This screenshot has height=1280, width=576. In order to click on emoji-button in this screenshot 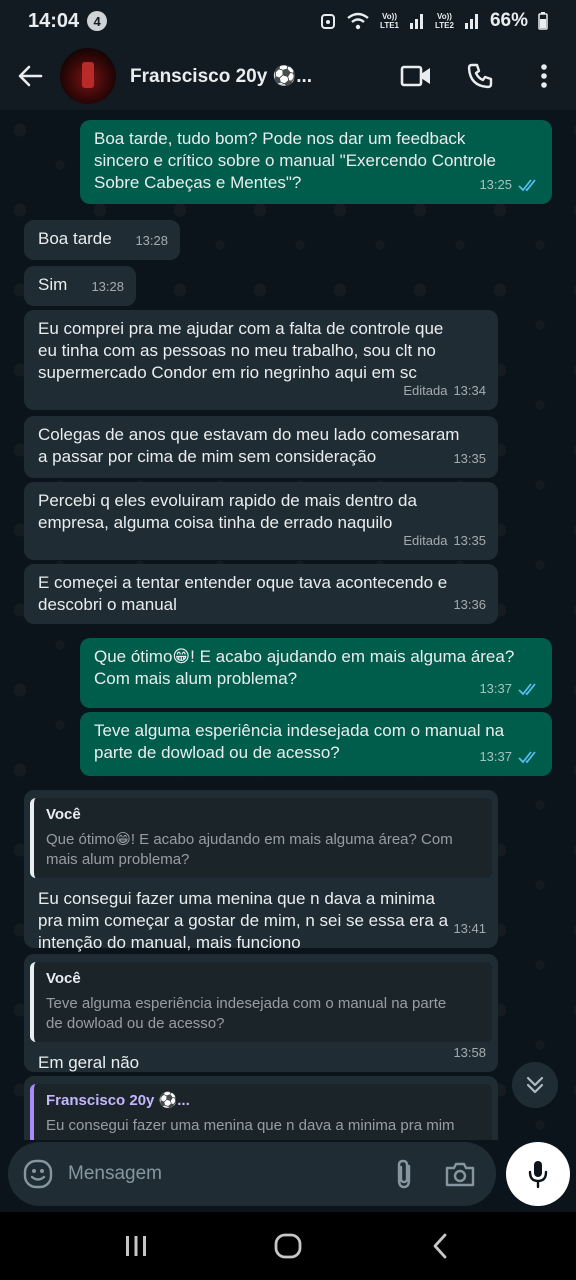, I will do `click(38, 1174)`.